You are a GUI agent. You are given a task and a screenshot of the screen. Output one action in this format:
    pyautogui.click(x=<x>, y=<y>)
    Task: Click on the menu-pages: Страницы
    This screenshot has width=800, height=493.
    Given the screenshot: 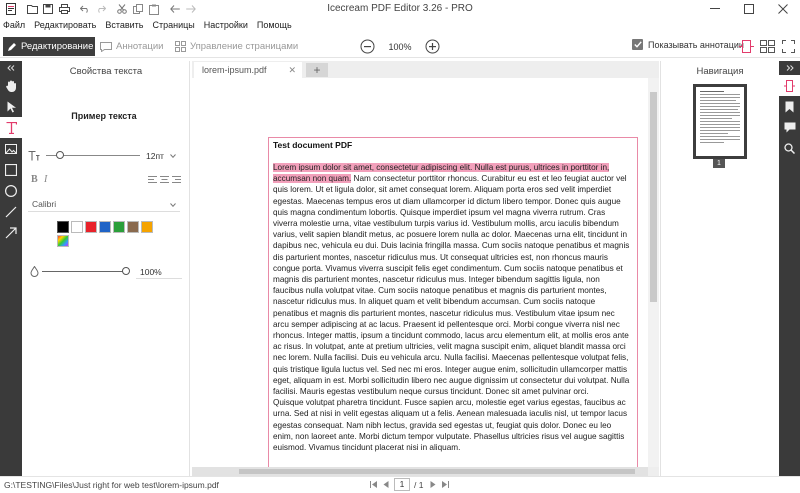 What is the action you would take?
    pyautogui.click(x=173, y=25)
    